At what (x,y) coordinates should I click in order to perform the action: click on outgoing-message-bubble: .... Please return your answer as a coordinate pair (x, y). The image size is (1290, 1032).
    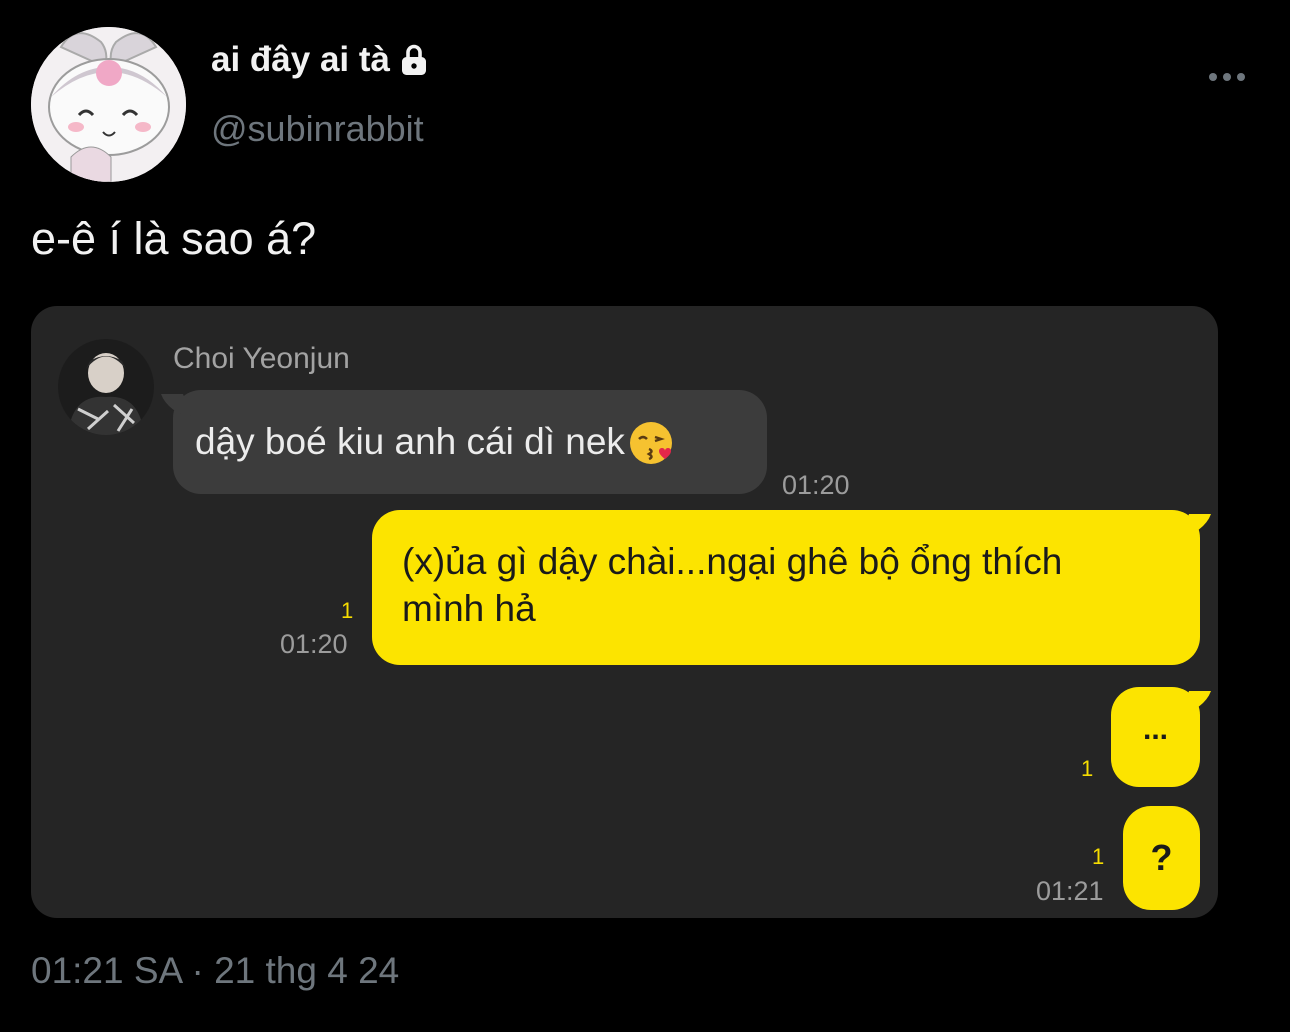
    Looking at the image, I should click on (1155, 737).